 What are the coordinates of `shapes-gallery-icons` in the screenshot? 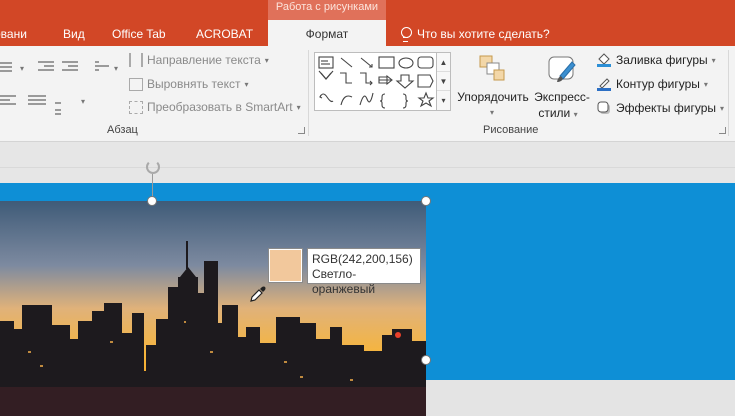 It's located at (376, 82).